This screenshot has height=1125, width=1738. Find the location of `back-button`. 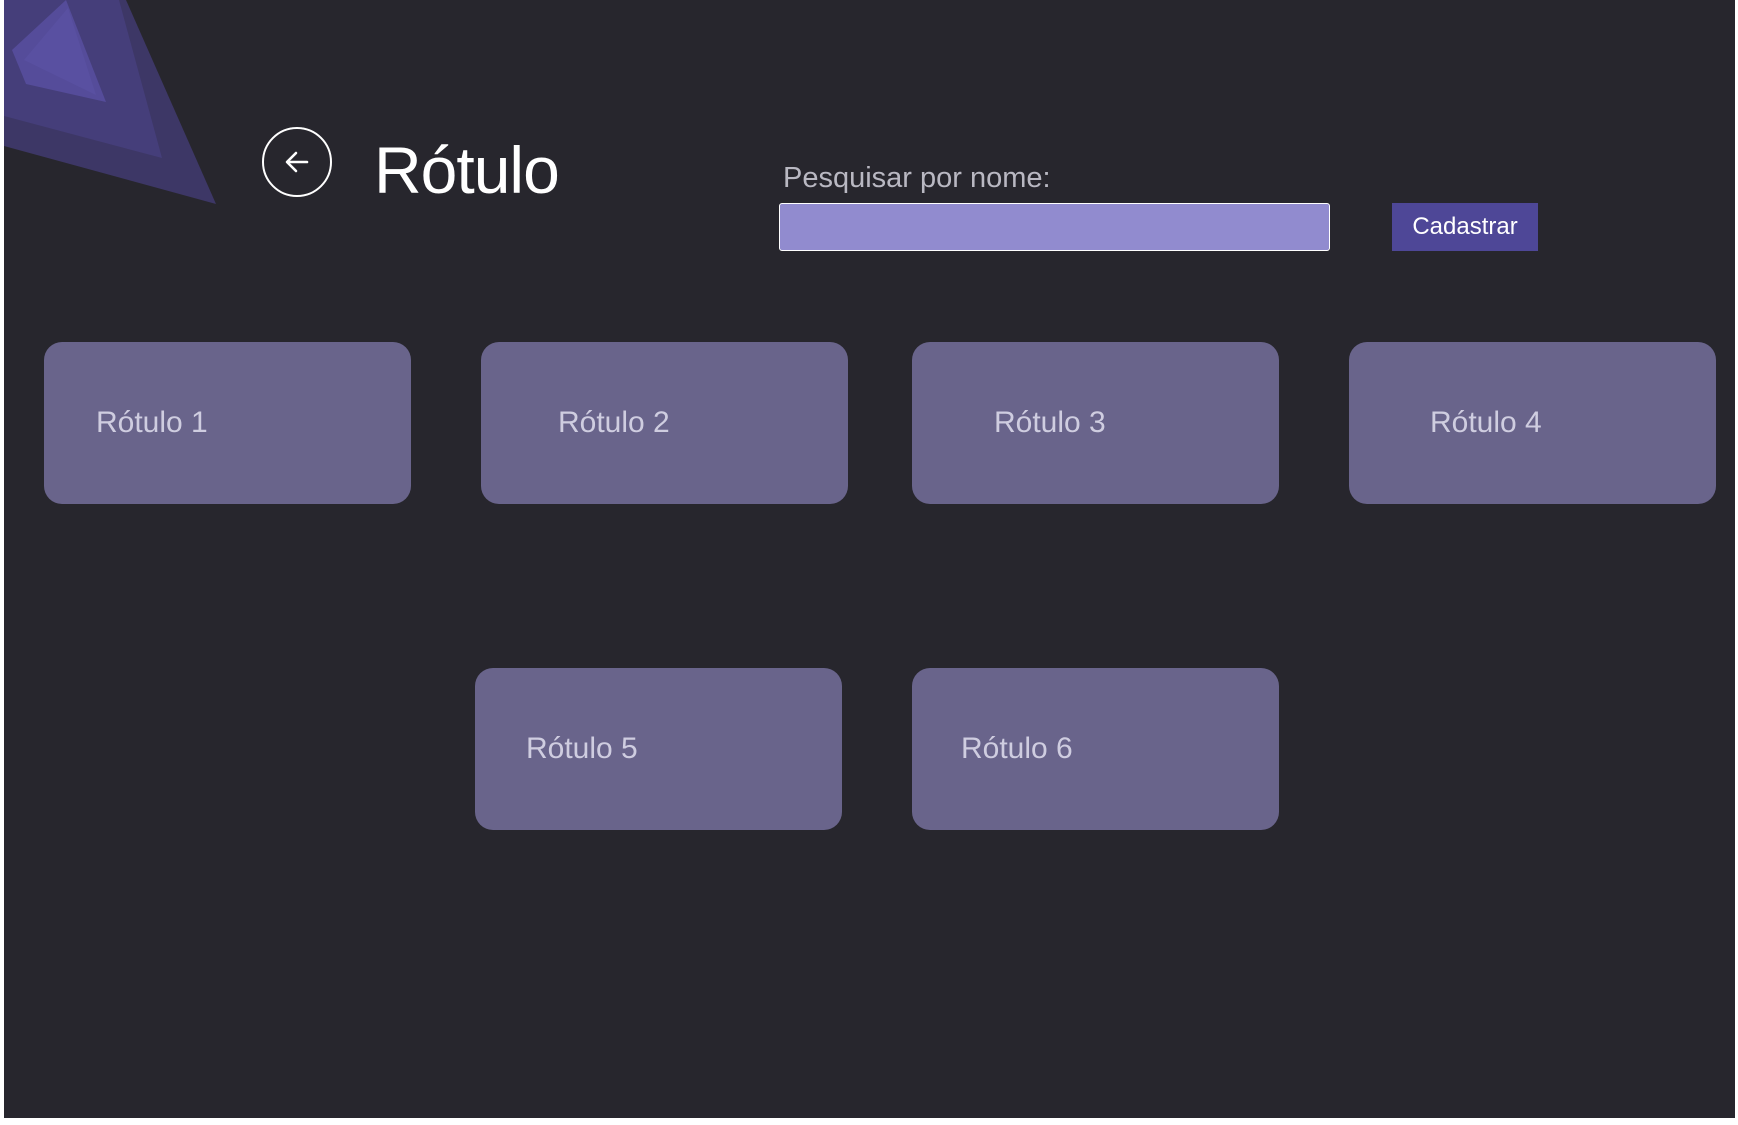

back-button is located at coordinates (297, 162).